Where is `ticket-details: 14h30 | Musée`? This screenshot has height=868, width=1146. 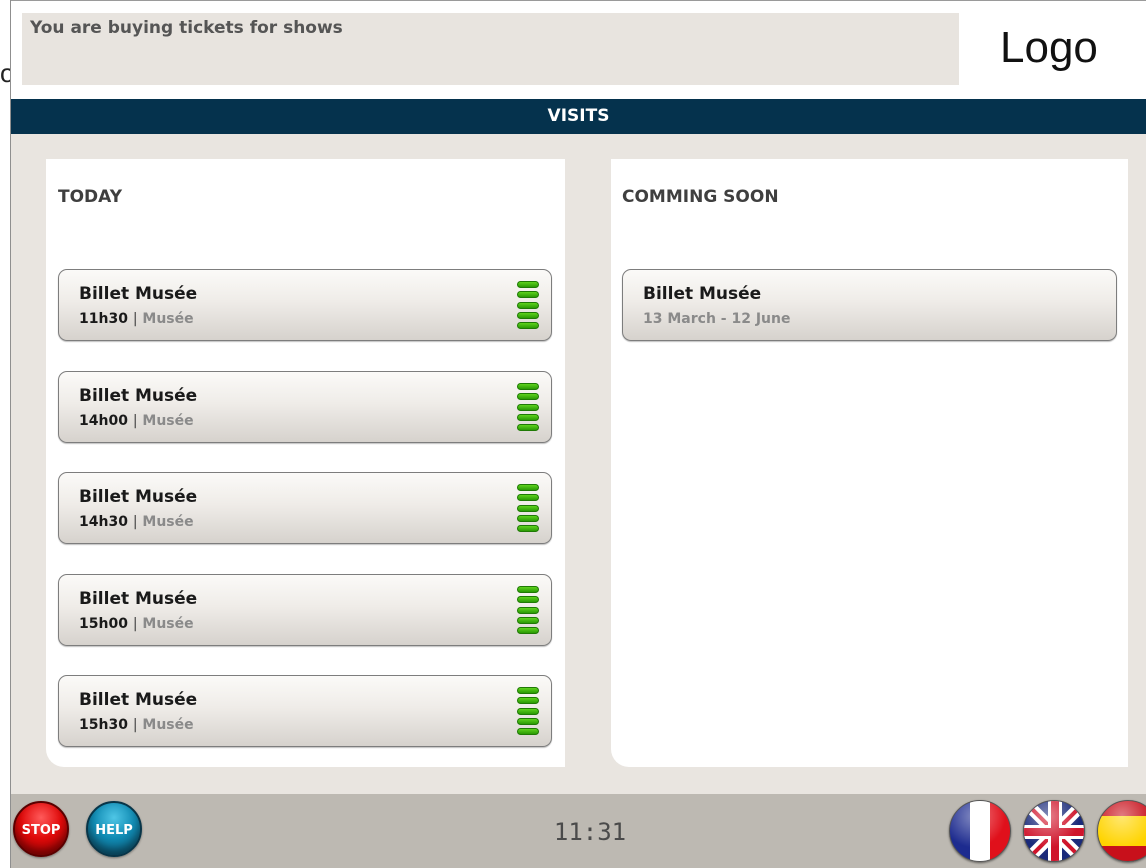
ticket-details: 14h30 | Musée is located at coordinates (136, 522).